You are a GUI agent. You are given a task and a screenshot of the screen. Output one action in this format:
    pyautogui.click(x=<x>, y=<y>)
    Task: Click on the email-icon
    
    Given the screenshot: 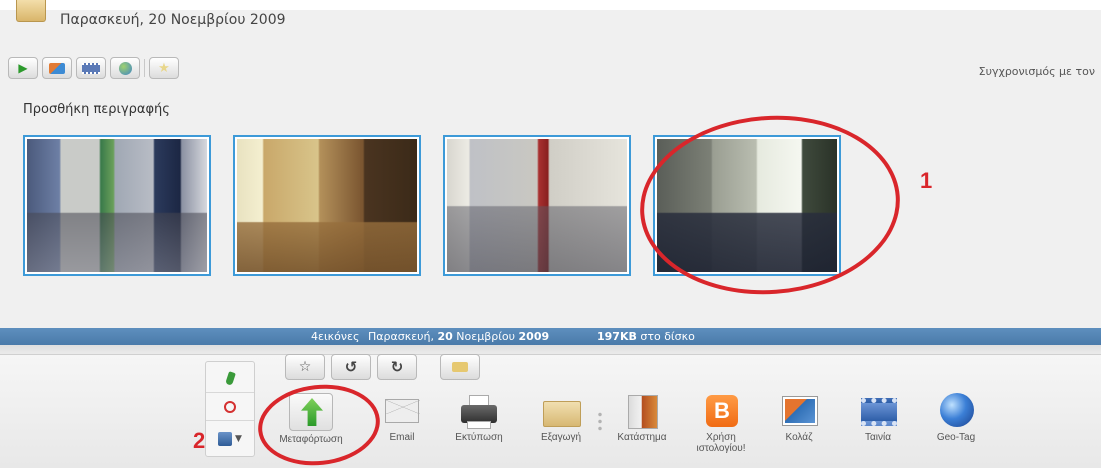 What is the action you would take?
    pyautogui.click(x=402, y=411)
    